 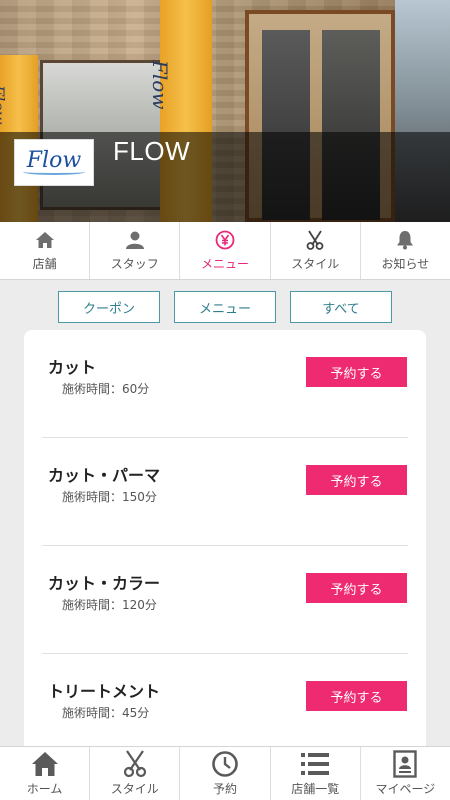 I want to click on menu-item-name: カット, so click(x=72, y=367).